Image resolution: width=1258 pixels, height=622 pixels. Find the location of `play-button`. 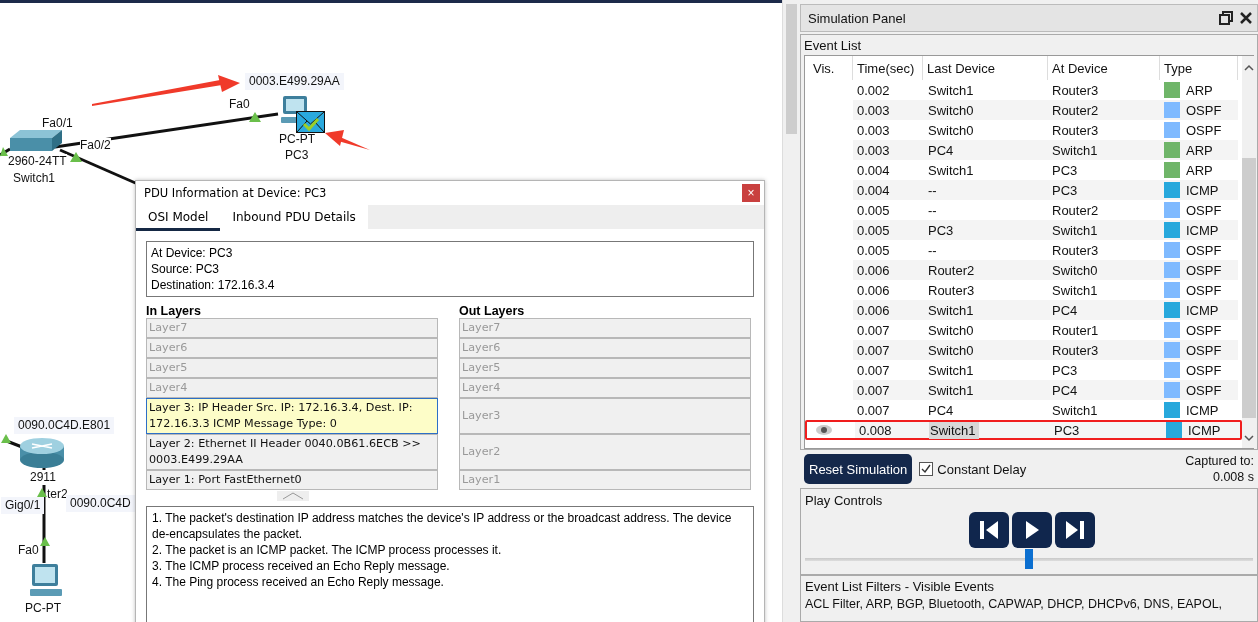

play-button is located at coordinates (1032, 530).